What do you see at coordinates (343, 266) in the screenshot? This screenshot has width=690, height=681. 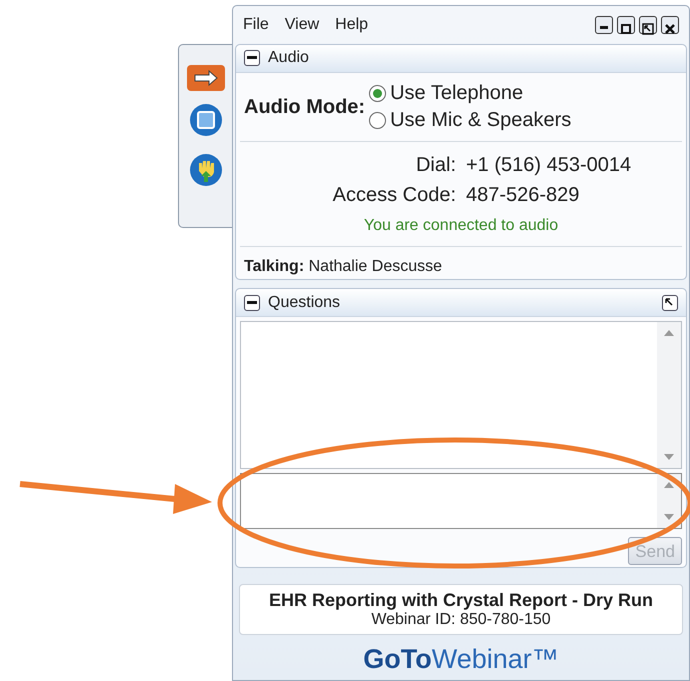 I see `talking-status: Talking: Nathalie Descusse` at bounding box center [343, 266].